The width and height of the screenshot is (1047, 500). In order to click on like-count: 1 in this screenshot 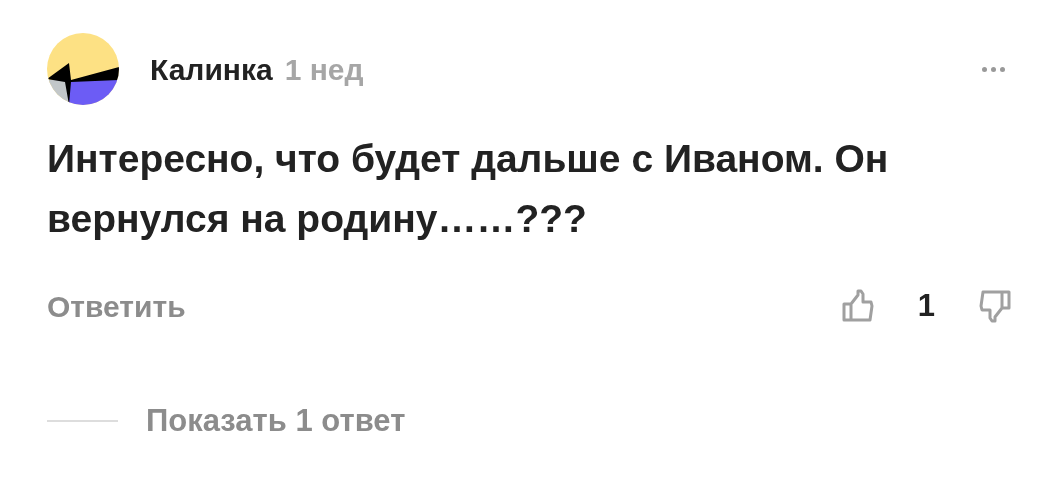, I will do `click(926, 306)`.